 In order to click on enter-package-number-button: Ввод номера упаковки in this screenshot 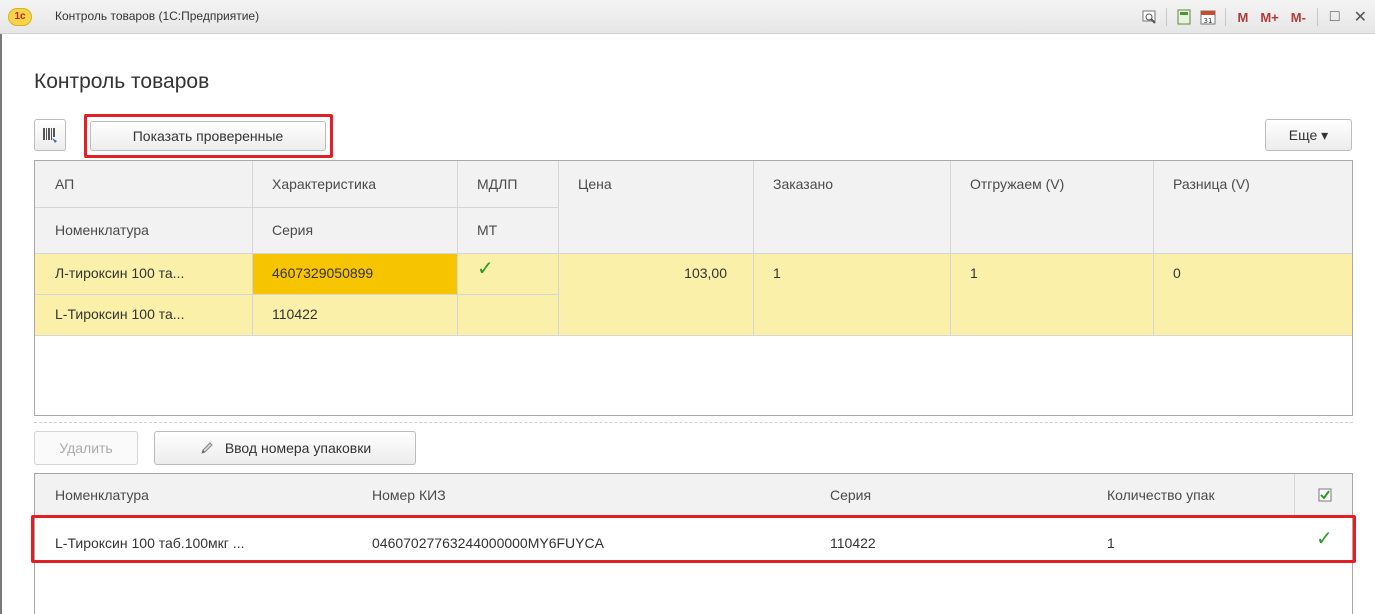, I will do `click(285, 448)`.